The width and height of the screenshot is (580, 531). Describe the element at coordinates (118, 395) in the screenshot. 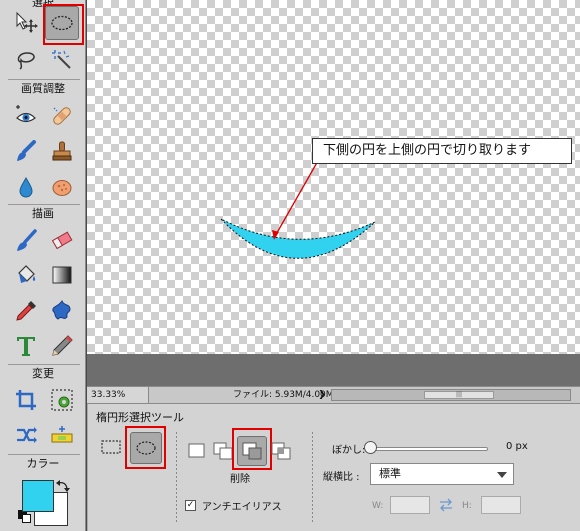

I see `zoom-level-field: 33.33%` at that location.